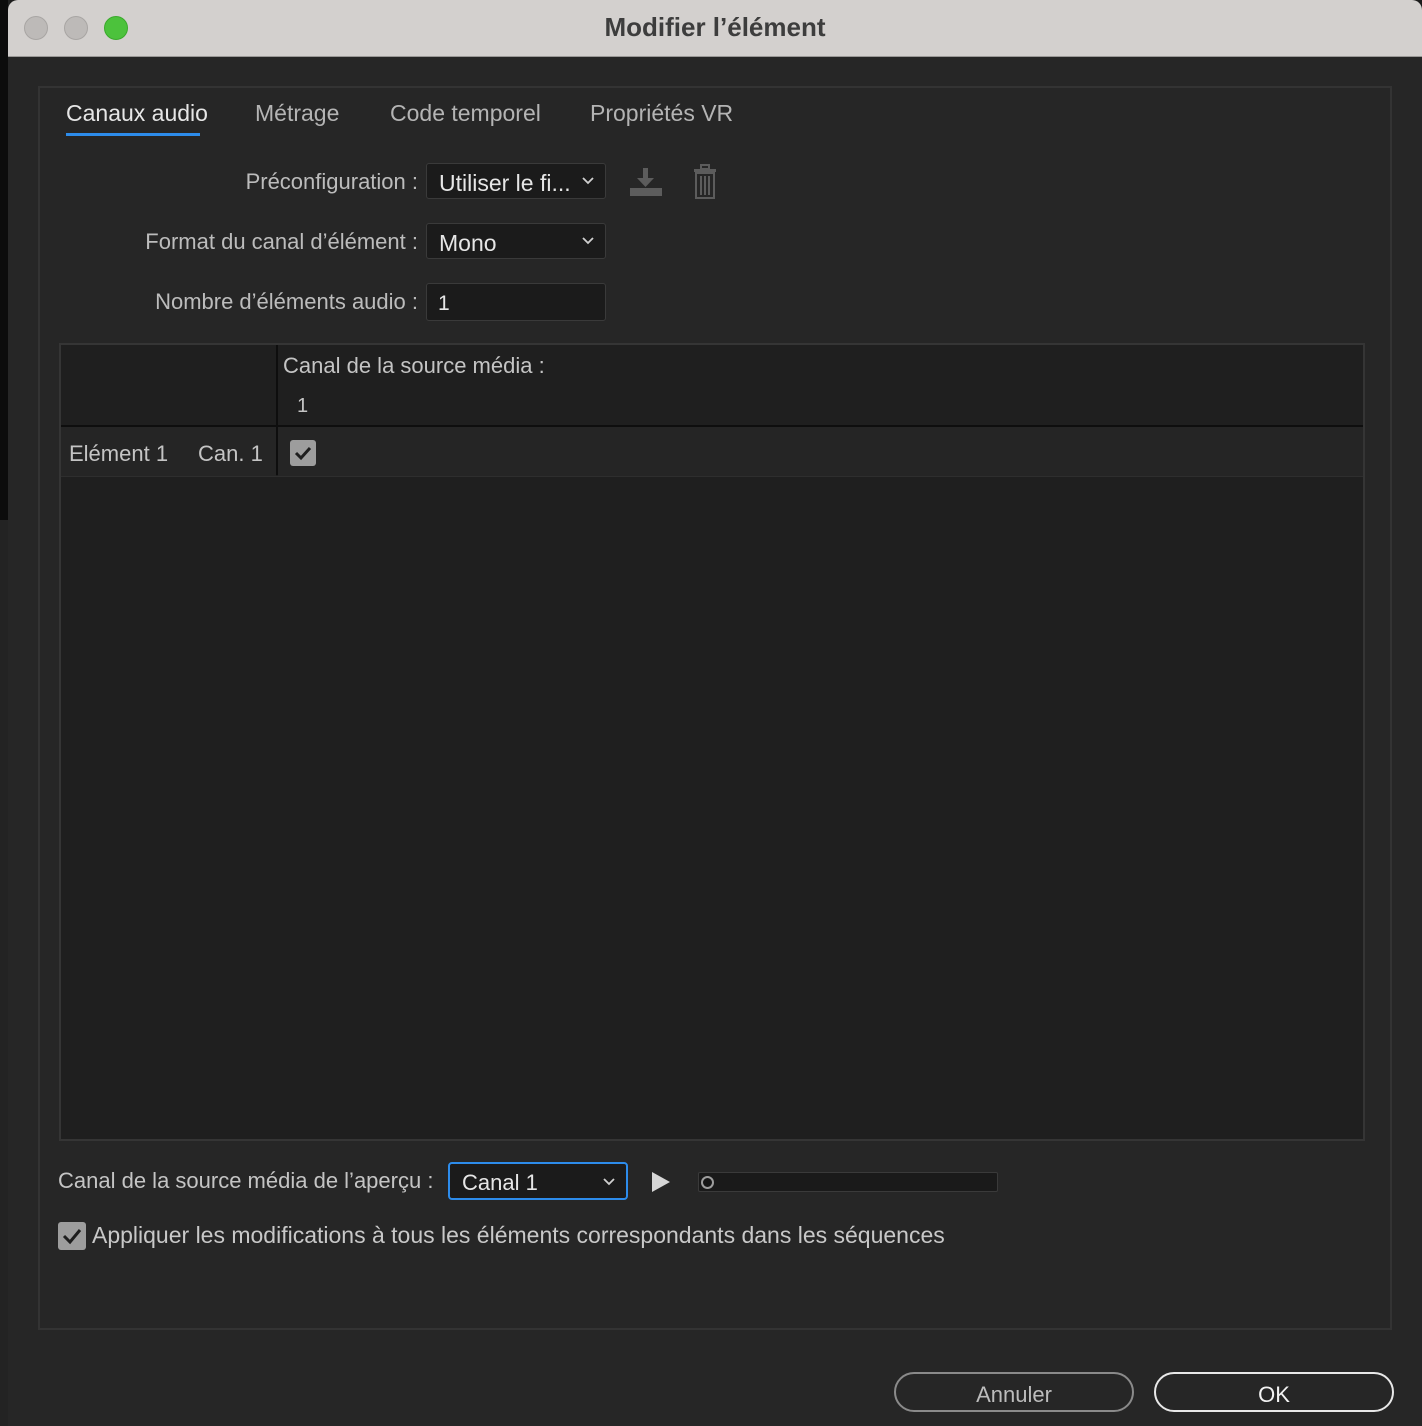  Describe the element at coordinates (246, 1180) in the screenshot. I see `preview-channel-label: Canal de la source média de l’aperçu :` at that location.